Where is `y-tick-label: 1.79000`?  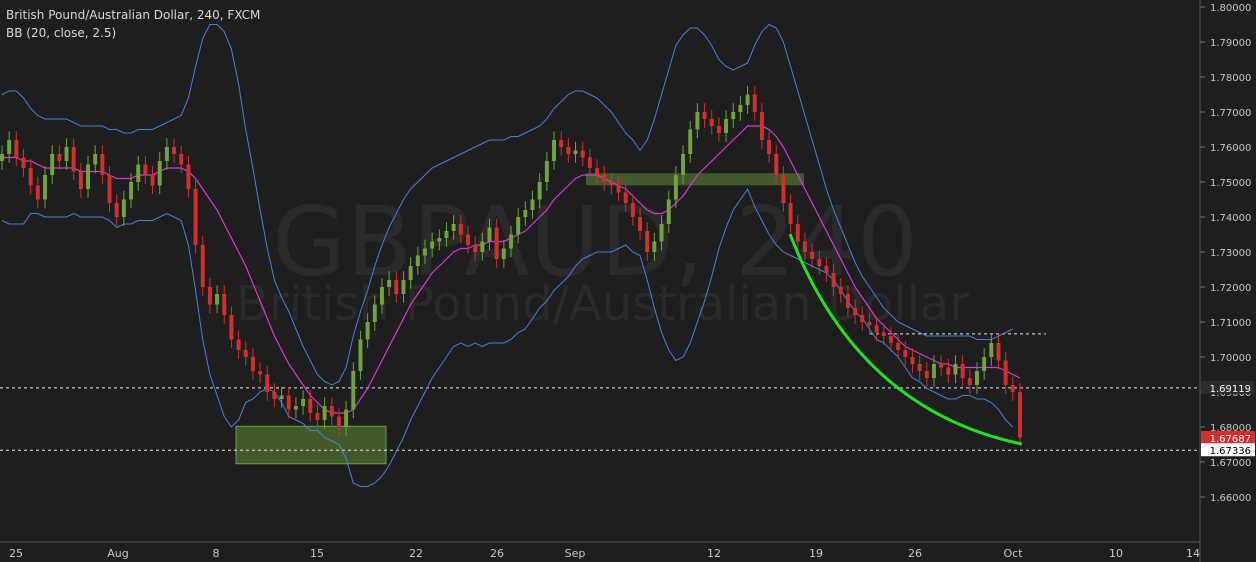
y-tick-label: 1.79000 is located at coordinates (1230, 43).